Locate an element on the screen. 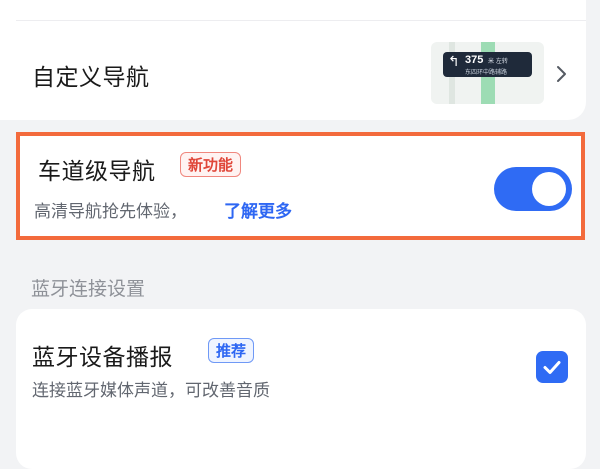 The height and width of the screenshot is (469, 600). road-name: 东四环中路辅路 is located at coordinates (486, 72).